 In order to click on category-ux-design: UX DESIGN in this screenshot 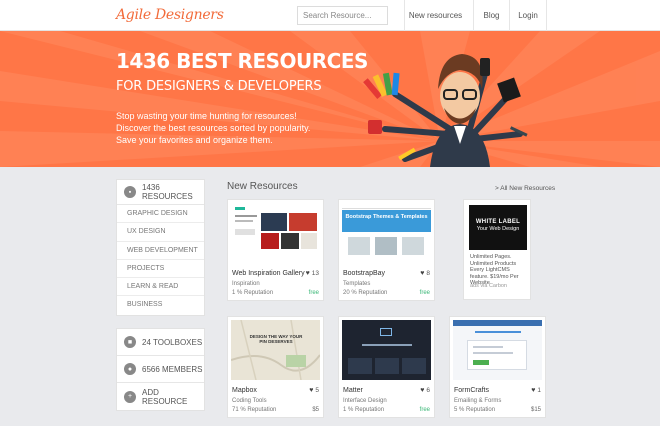, I will do `click(160, 232)`.